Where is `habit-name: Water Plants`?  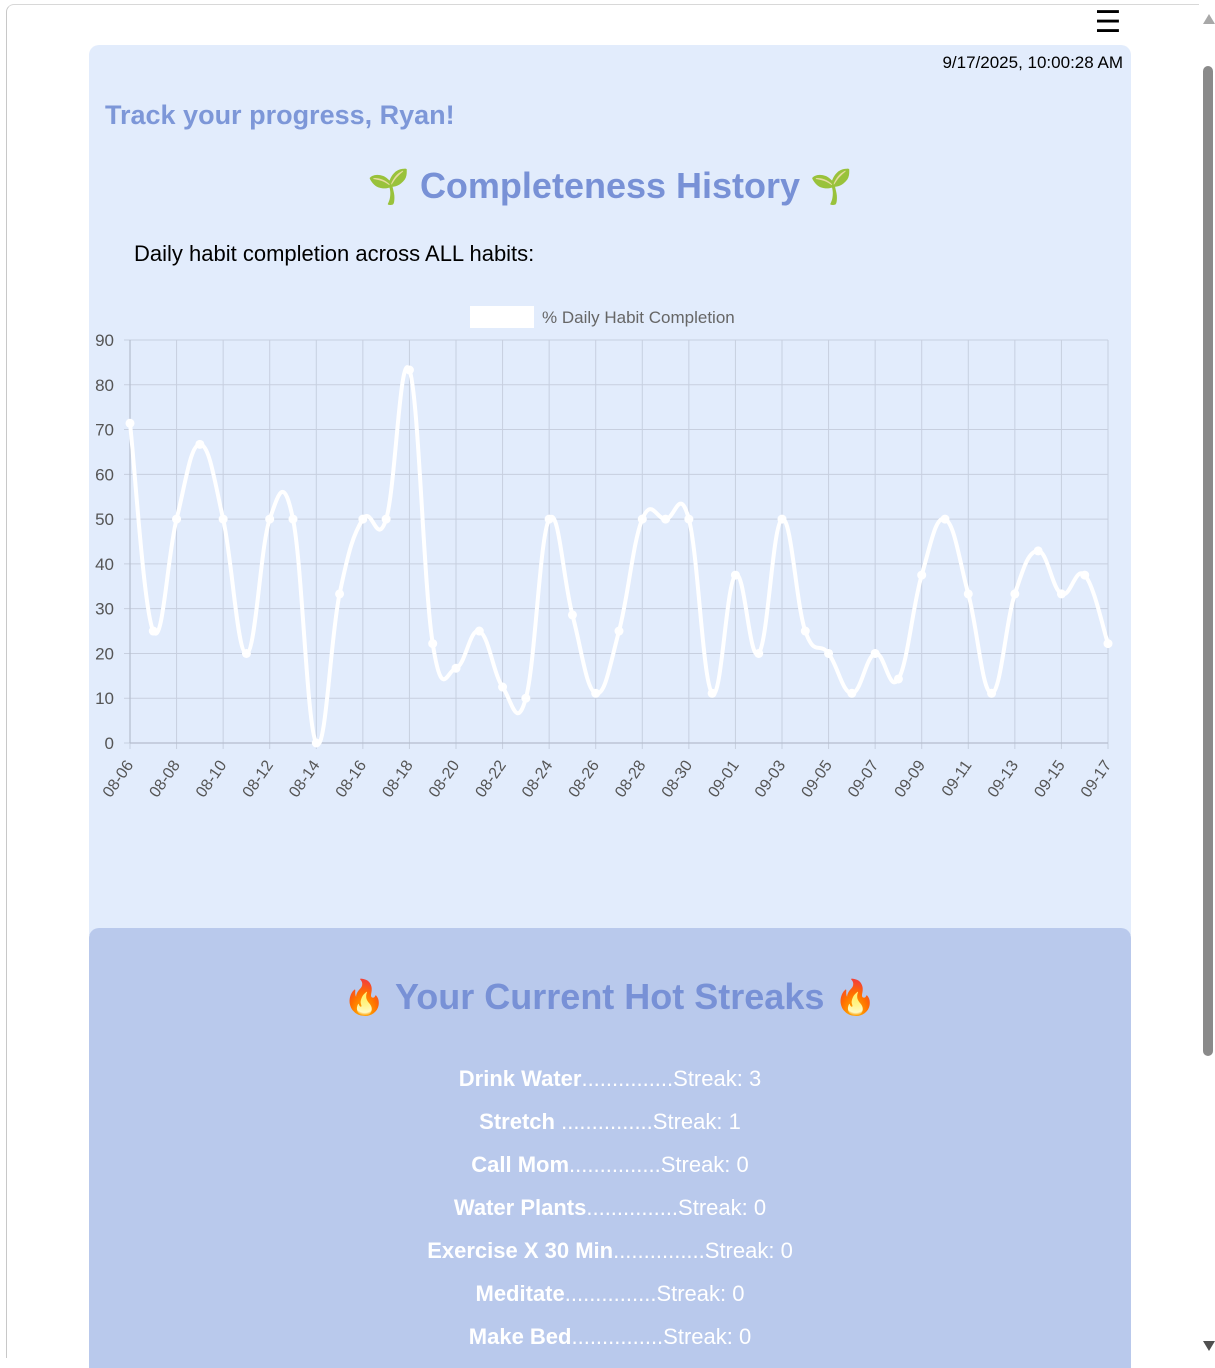
habit-name: Water Plants is located at coordinates (520, 1207).